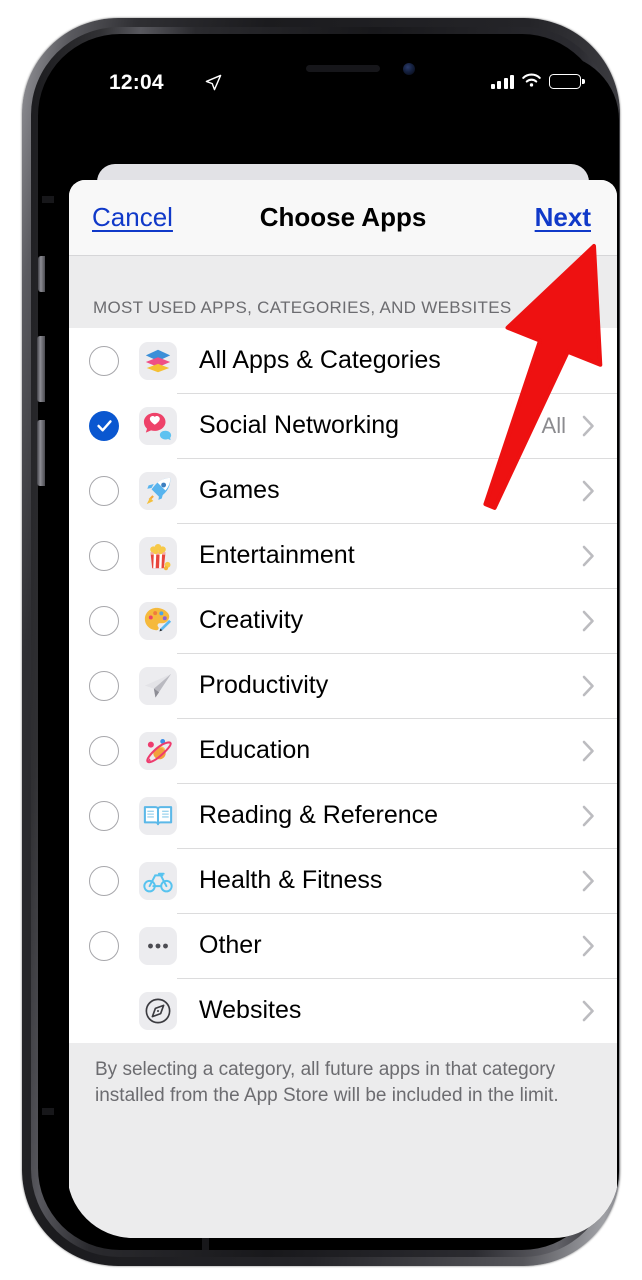 The width and height of the screenshot is (642, 1280). Describe the element at coordinates (320, 360) in the screenshot. I see `row-label: All Apps & Categories` at that location.